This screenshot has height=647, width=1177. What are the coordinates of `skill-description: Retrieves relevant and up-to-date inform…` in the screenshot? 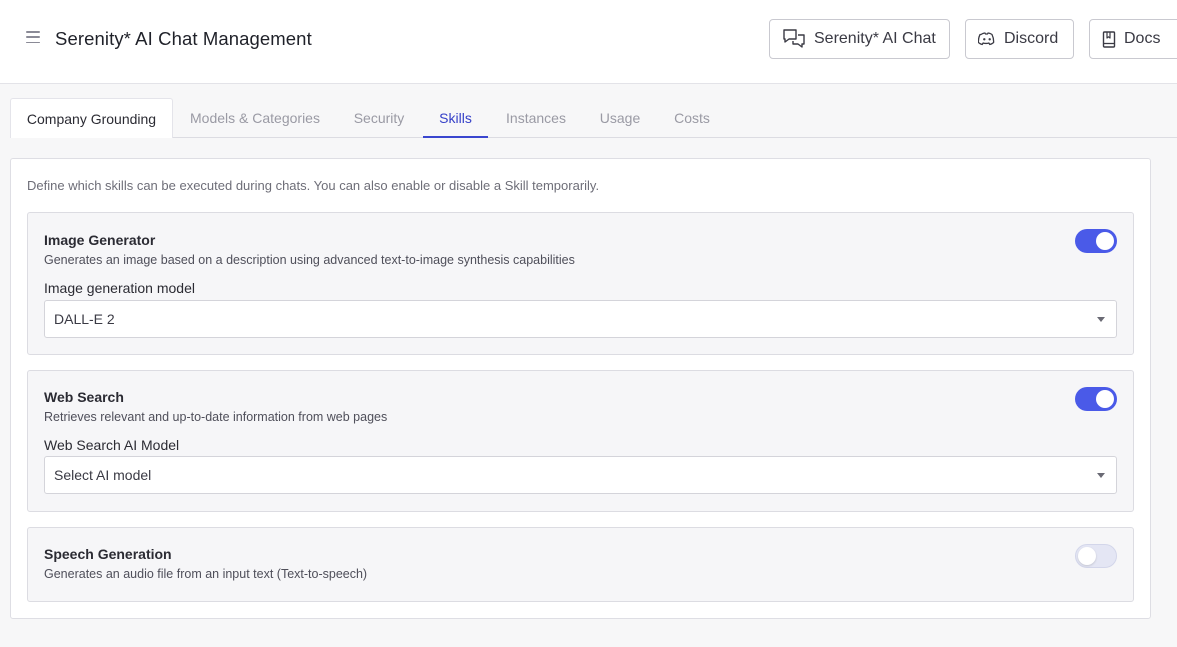 It's located at (216, 417).